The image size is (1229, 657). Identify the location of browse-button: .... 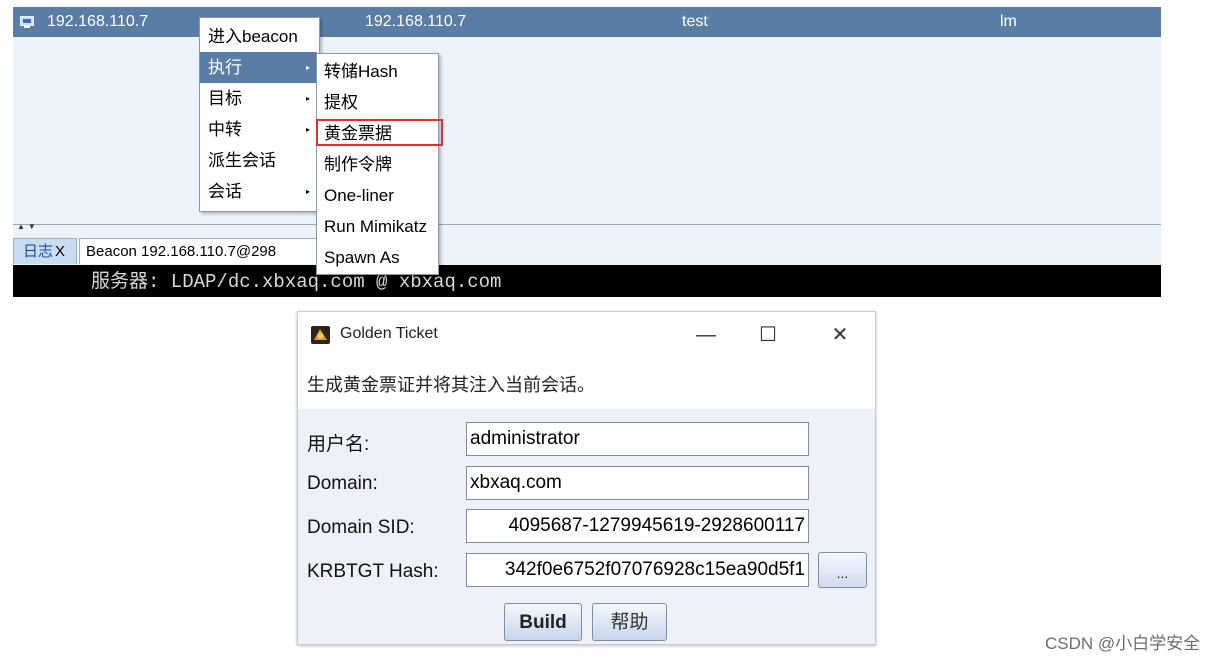
(842, 570).